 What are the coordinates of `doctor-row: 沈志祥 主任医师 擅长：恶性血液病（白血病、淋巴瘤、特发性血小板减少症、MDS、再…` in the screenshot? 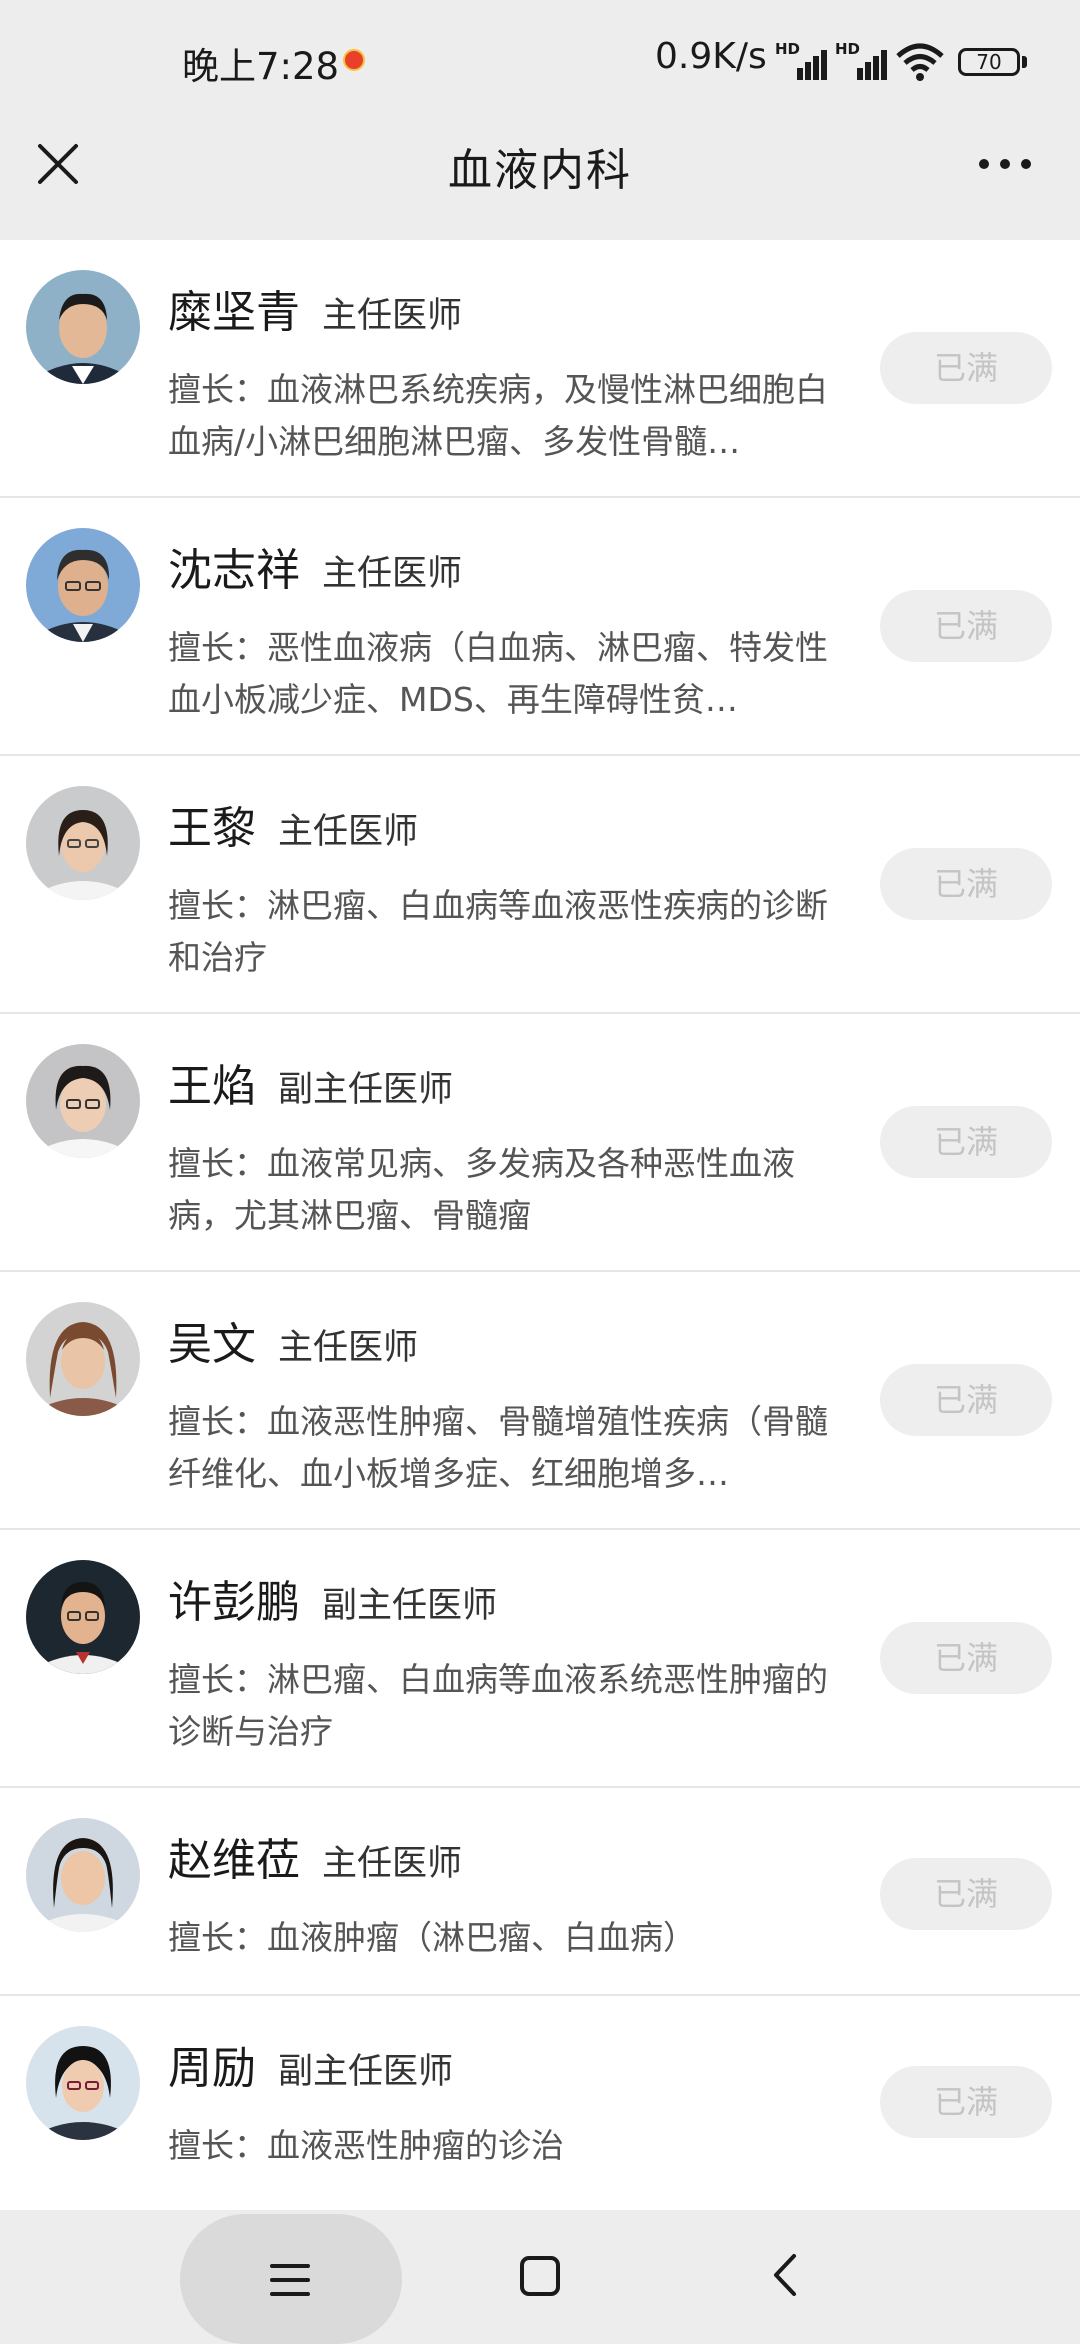 It's located at (540, 627).